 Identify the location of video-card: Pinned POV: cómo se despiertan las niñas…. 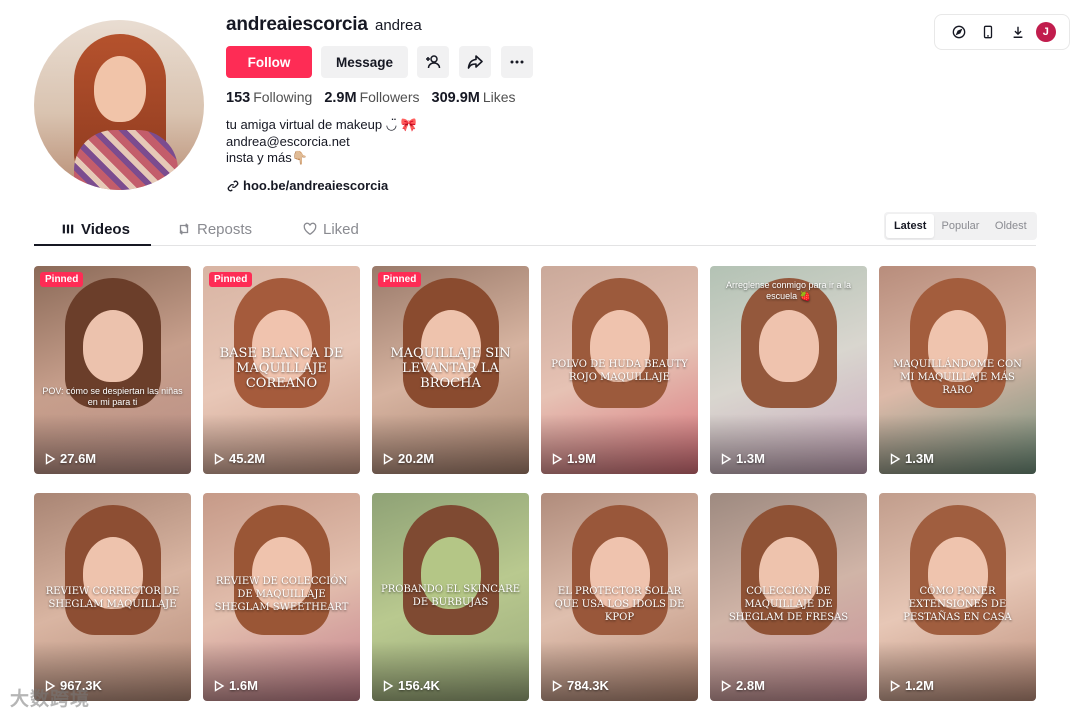
(112, 370).